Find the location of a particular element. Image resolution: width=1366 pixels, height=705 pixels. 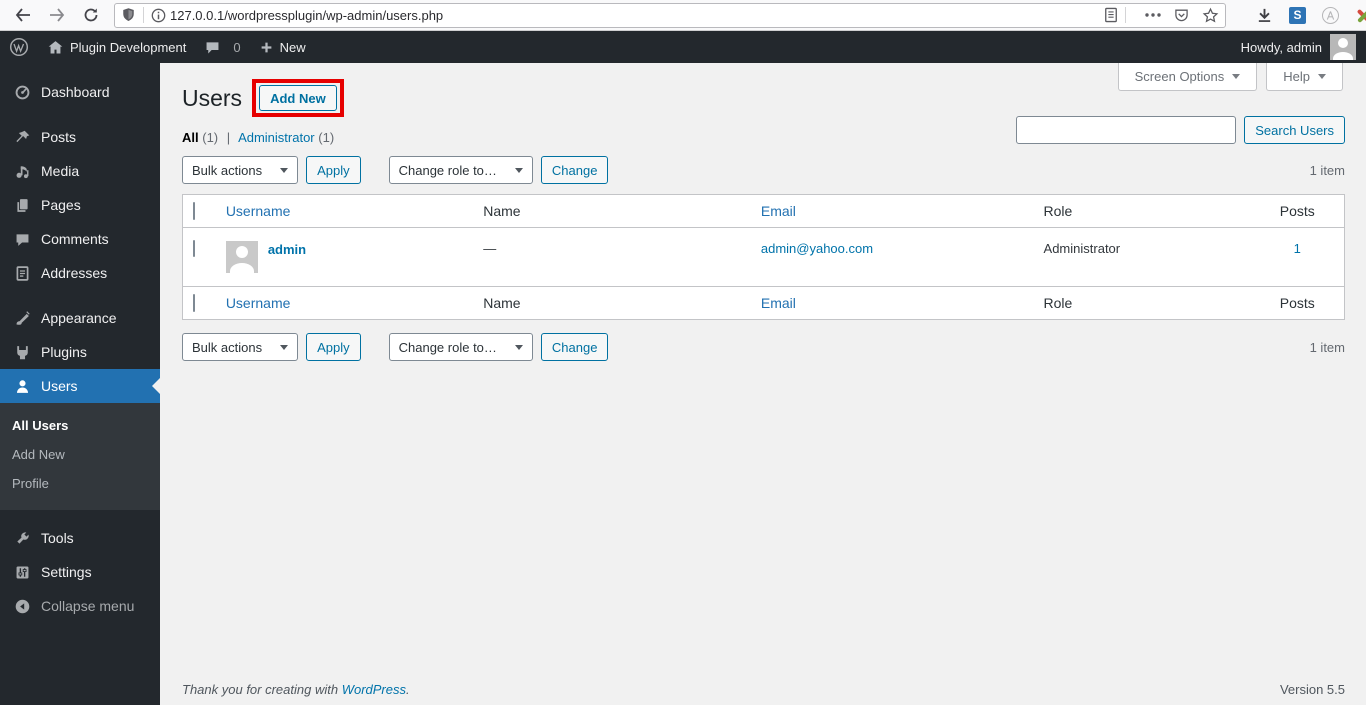

extension-translate-icon is located at coordinates (1330, 15).